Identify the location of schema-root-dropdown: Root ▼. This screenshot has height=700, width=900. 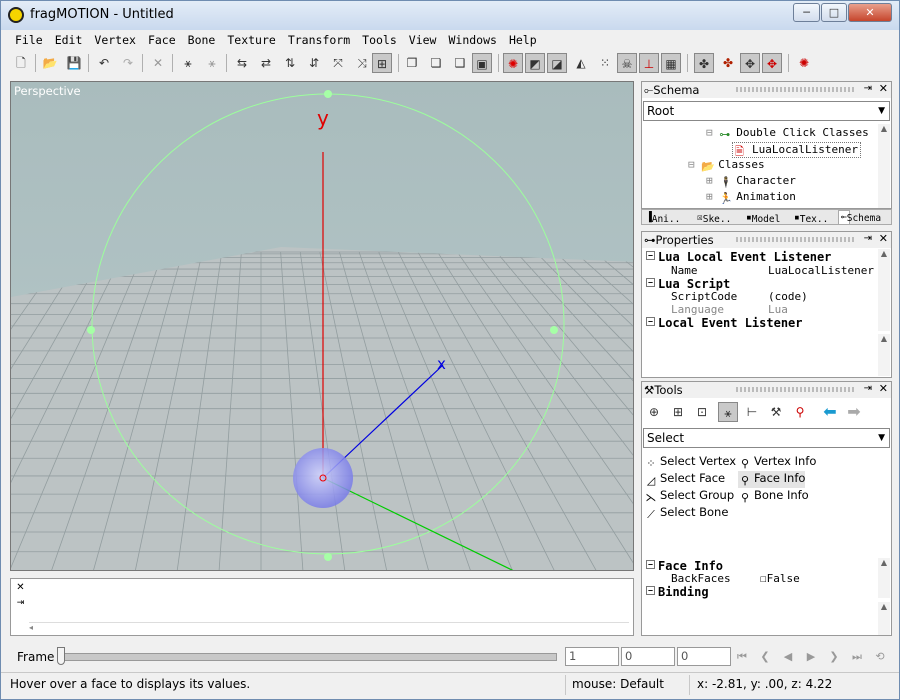
(766, 111).